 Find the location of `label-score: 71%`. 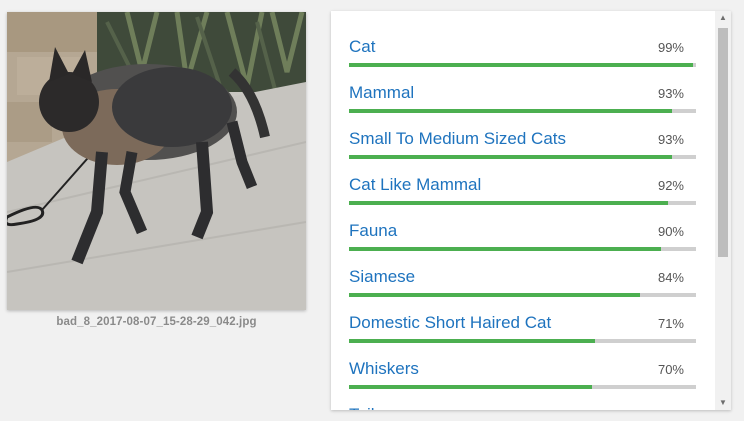

label-score: 71% is located at coordinates (670, 323).